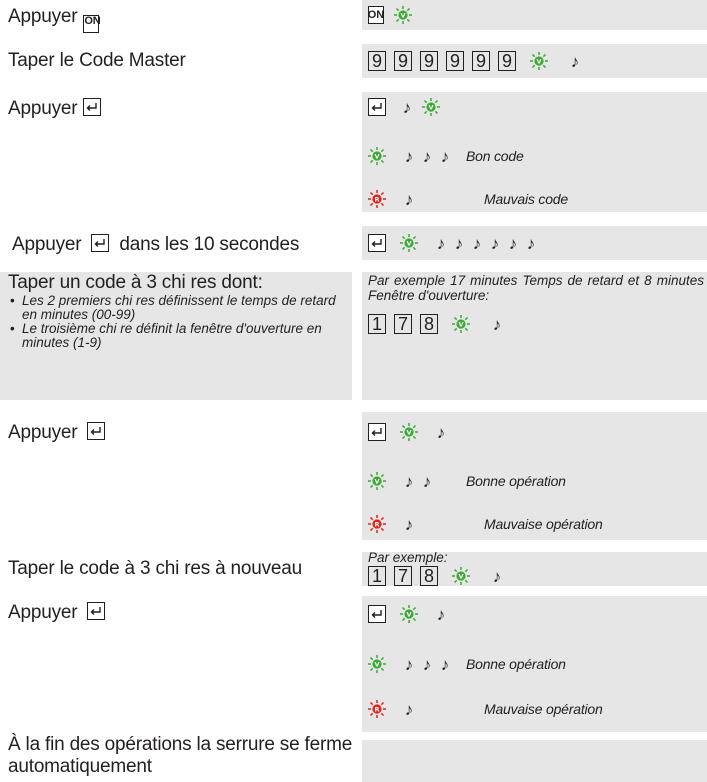  What do you see at coordinates (43, 612) in the screenshot?
I see `step8-label: Appuyer` at bounding box center [43, 612].